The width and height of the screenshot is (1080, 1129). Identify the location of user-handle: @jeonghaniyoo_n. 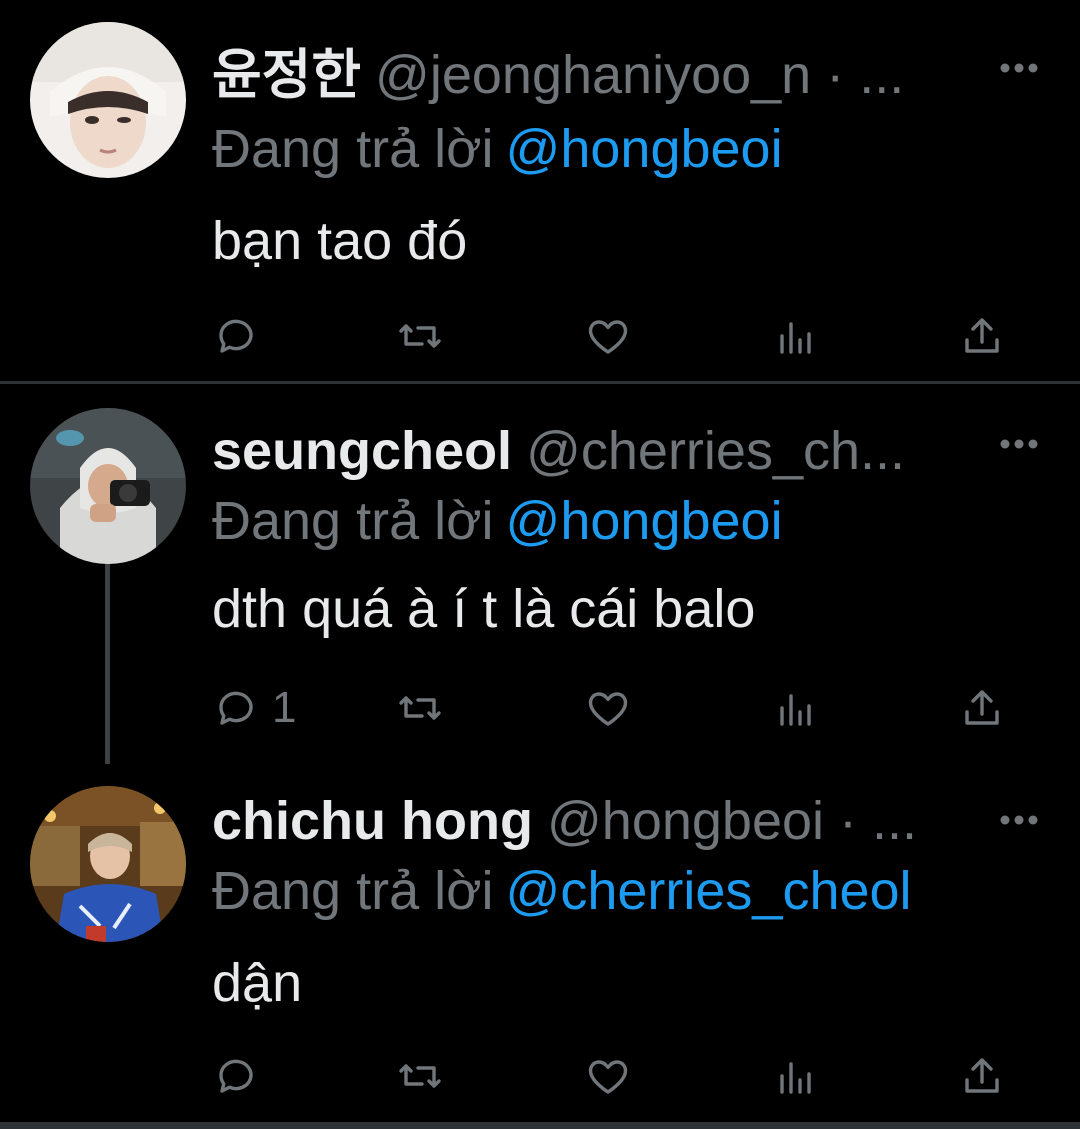
(593, 75).